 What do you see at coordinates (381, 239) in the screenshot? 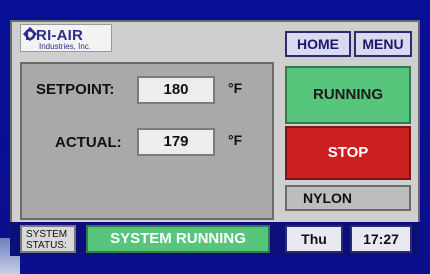
I see `time-display: 17:27` at bounding box center [381, 239].